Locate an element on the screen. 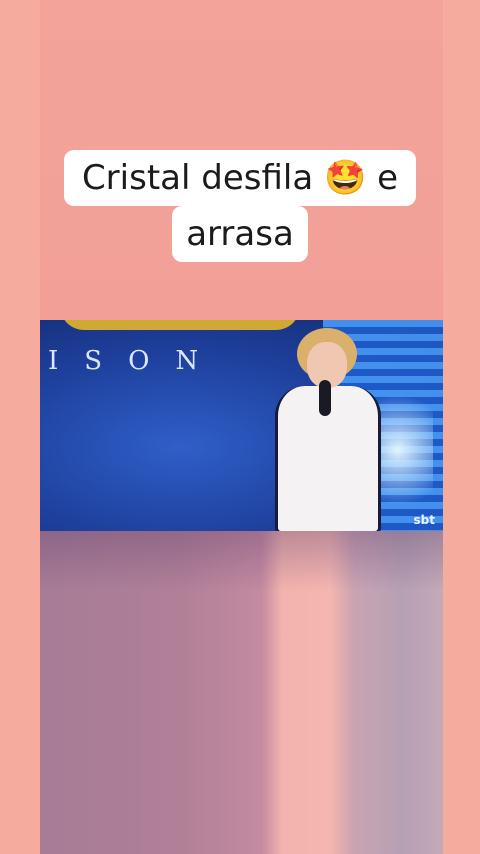 This screenshot has width=480, height=854. presenter-figure is located at coordinates (325, 429).